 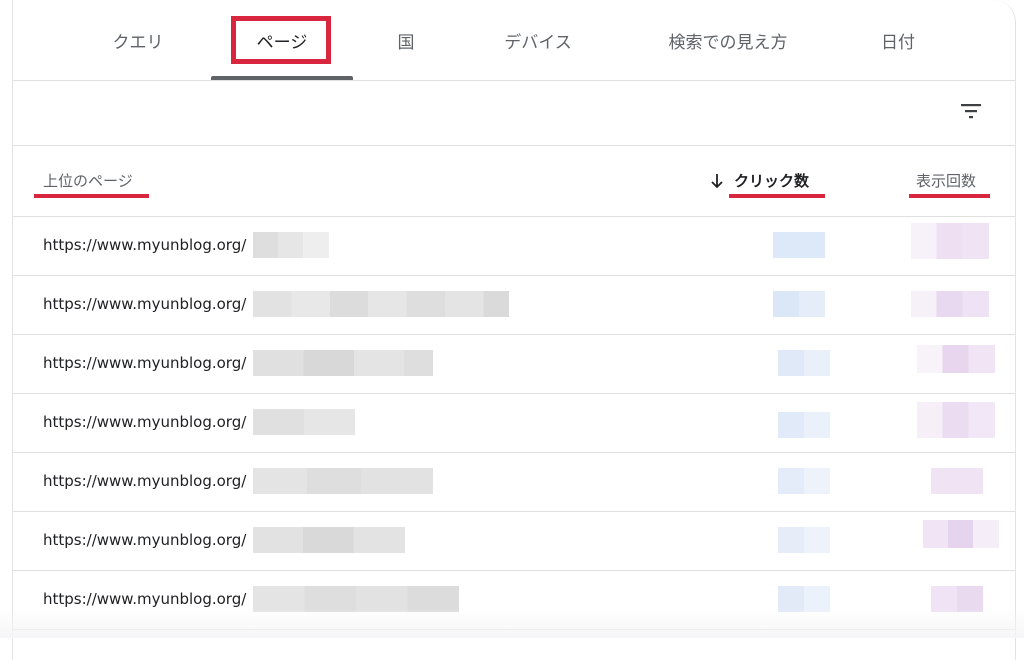 I want to click on dimension-tabs: クエリ ページ 国 デバイス 検索での見え方 日付, so click(x=514, y=40).